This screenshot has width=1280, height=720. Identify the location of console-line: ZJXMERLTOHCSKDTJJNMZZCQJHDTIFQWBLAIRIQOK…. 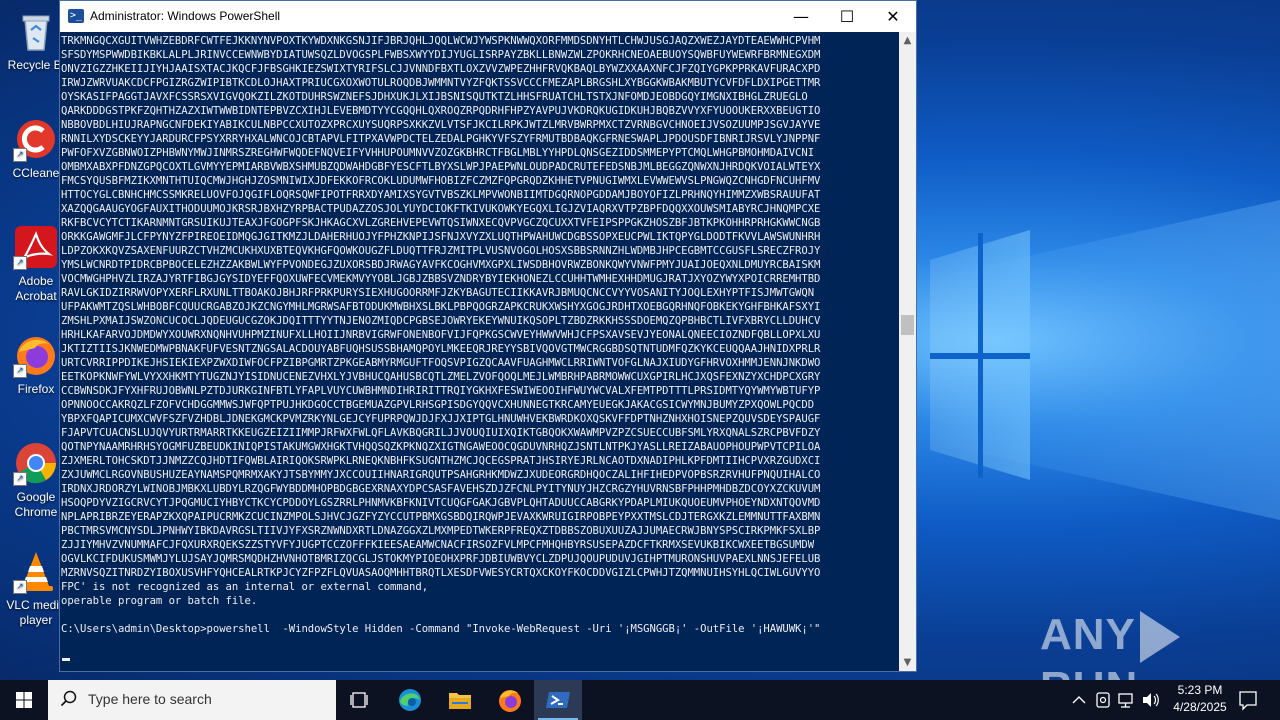
(441, 461).